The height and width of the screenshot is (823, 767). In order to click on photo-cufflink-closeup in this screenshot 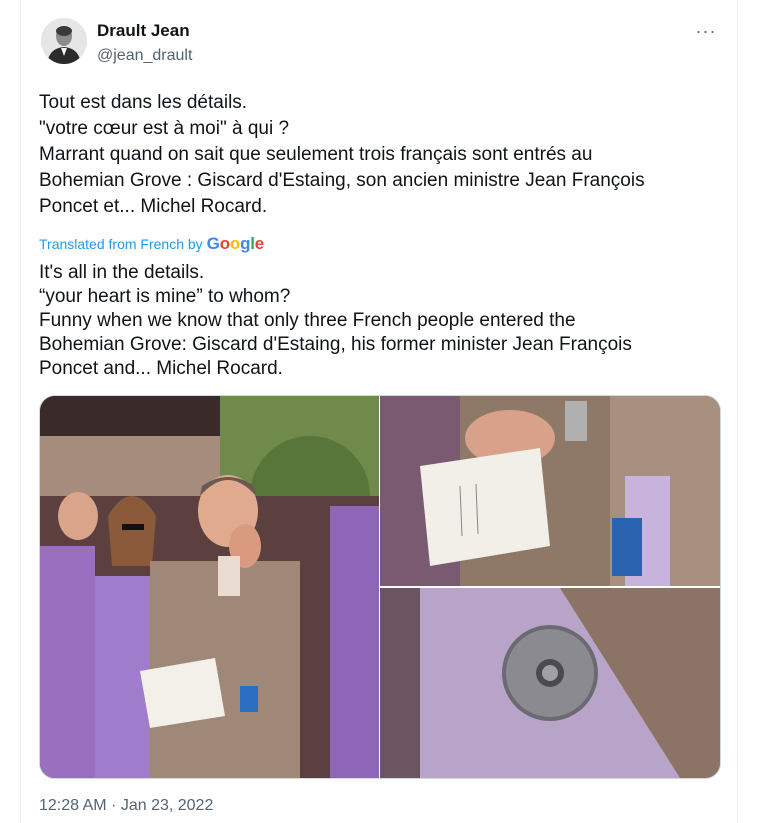, I will do `click(550, 683)`.